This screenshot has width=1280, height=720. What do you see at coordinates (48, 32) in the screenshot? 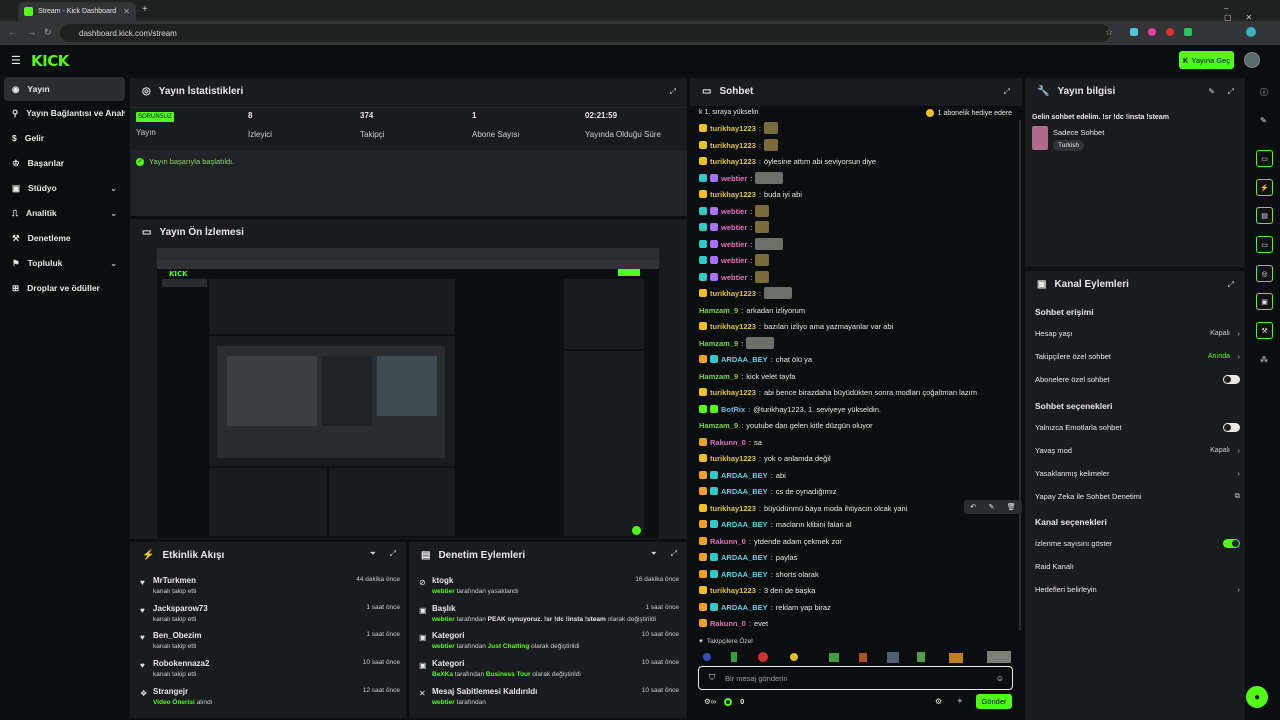
I see `reload-icon: ↻` at bounding box center [48, 32].